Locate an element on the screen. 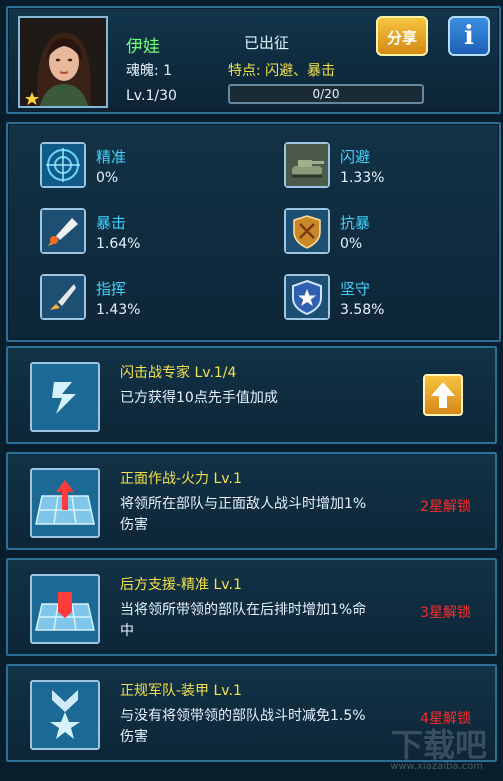 The width and height of the screenshot is (503, 781). stat-accuracy: 精准 0% is located at coordinates (150, 168).